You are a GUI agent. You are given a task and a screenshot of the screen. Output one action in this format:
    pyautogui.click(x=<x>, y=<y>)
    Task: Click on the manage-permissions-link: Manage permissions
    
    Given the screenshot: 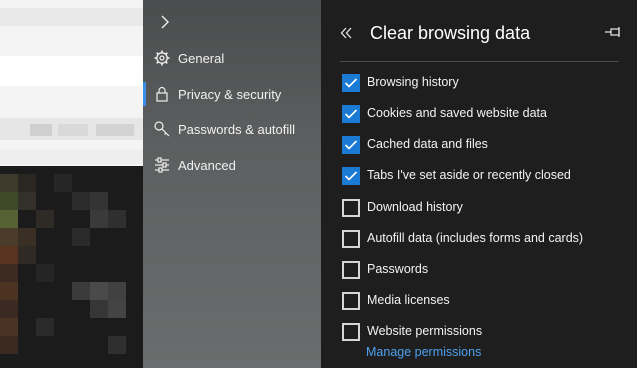 What is the action you would take?
    pyautogui.click(x=423, y=352)
    